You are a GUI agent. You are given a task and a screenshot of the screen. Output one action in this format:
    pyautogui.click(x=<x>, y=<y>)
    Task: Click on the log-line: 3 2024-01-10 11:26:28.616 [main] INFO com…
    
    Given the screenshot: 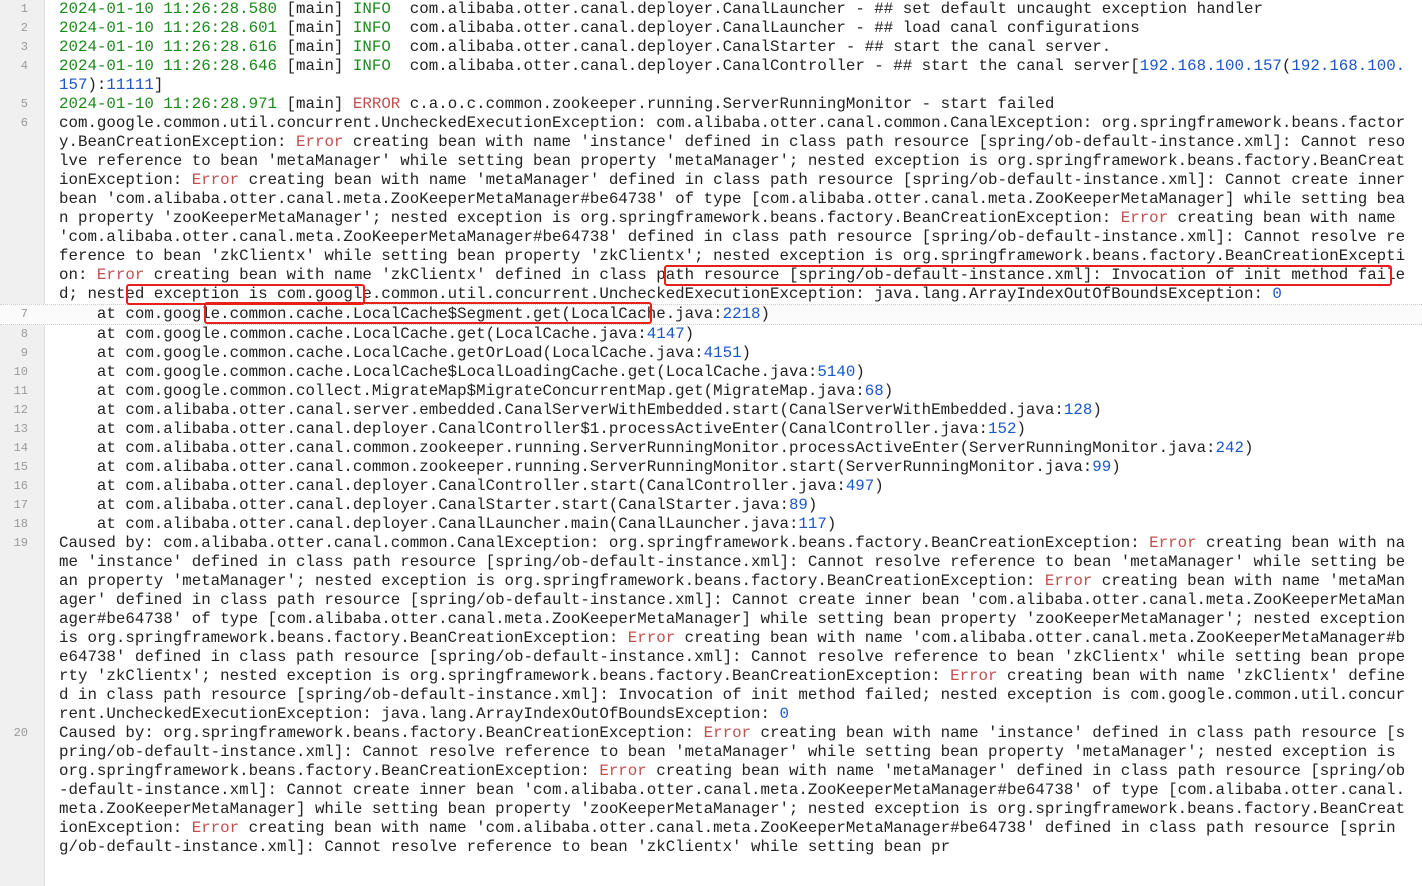 What is the action you would take?
    pyautogui.click(x=711, y=47)
    